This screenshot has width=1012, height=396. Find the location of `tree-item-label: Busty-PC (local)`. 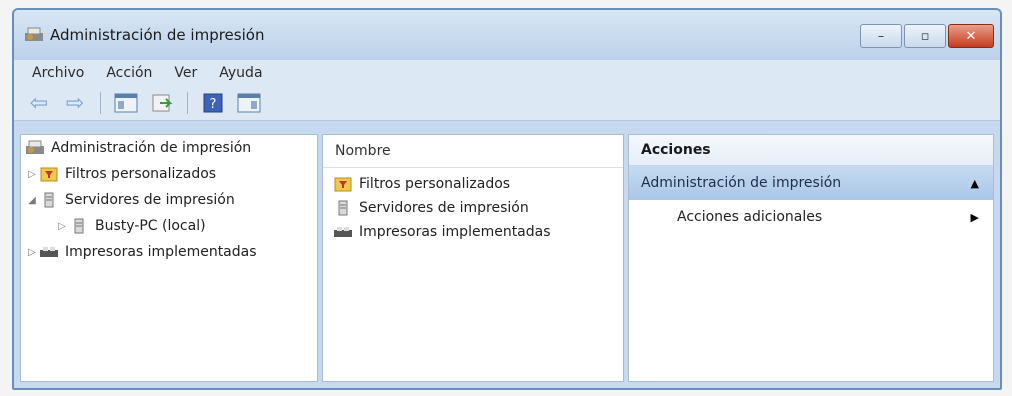

tree-item-label: Busty-PC (local) is located at coordinates (150, 226).